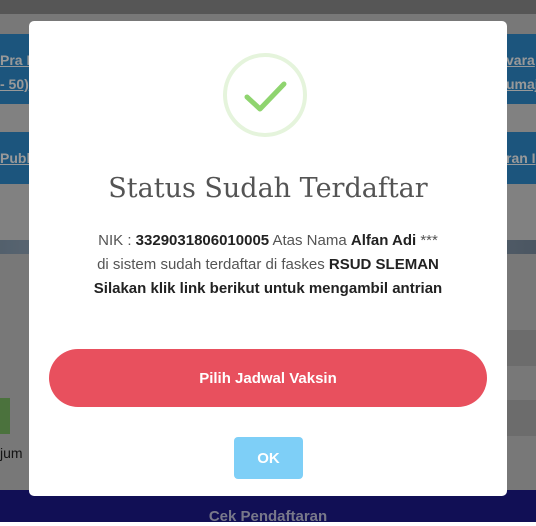 Image resolution: width=536 pixels, height=526 pixels. What do you see at coordinates (268, 378) in the screenshot?
I see `pilih-jadwal-vaksin-button: Pilih Jadwal Vaksin` at bounding box center [268, 378].